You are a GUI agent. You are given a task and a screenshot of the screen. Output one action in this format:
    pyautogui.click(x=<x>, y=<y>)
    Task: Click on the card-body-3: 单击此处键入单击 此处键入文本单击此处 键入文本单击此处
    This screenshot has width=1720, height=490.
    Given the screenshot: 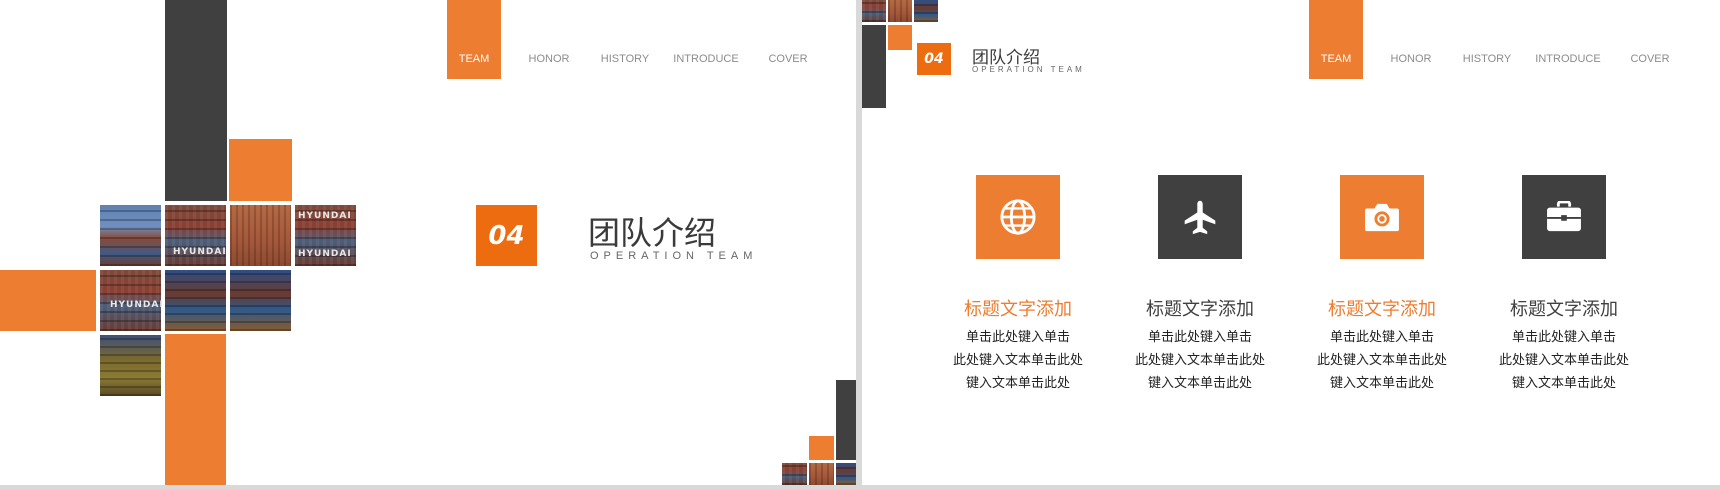 What is the action you would take?
    pyautogui.click(x=1382, y=360)
    